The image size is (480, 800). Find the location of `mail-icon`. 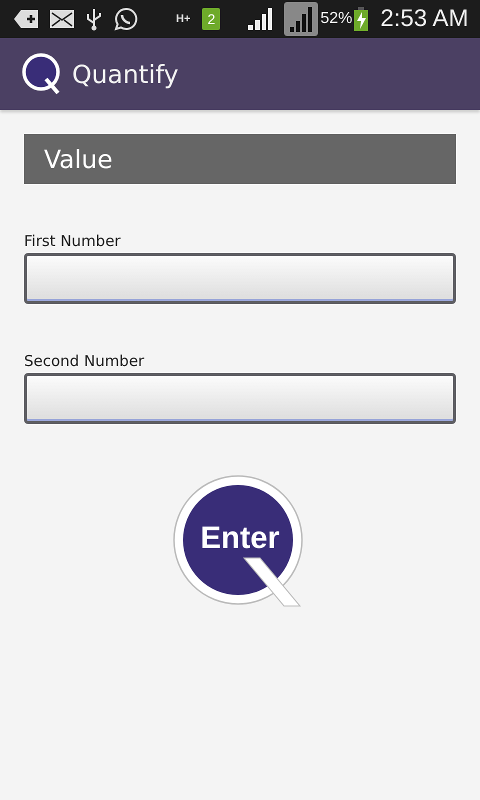

mail-icon is located at coordinates (62, 19).